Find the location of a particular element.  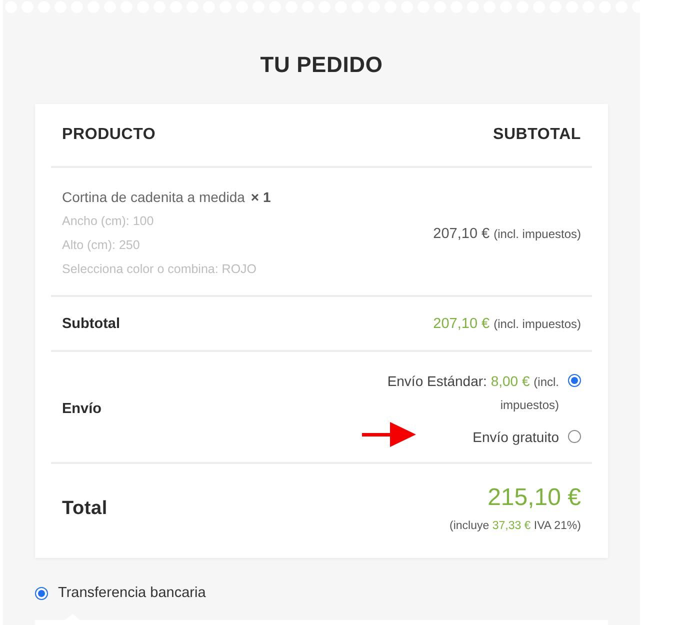

order-title: TU PEDIDO is located at coordinates (321, 65).